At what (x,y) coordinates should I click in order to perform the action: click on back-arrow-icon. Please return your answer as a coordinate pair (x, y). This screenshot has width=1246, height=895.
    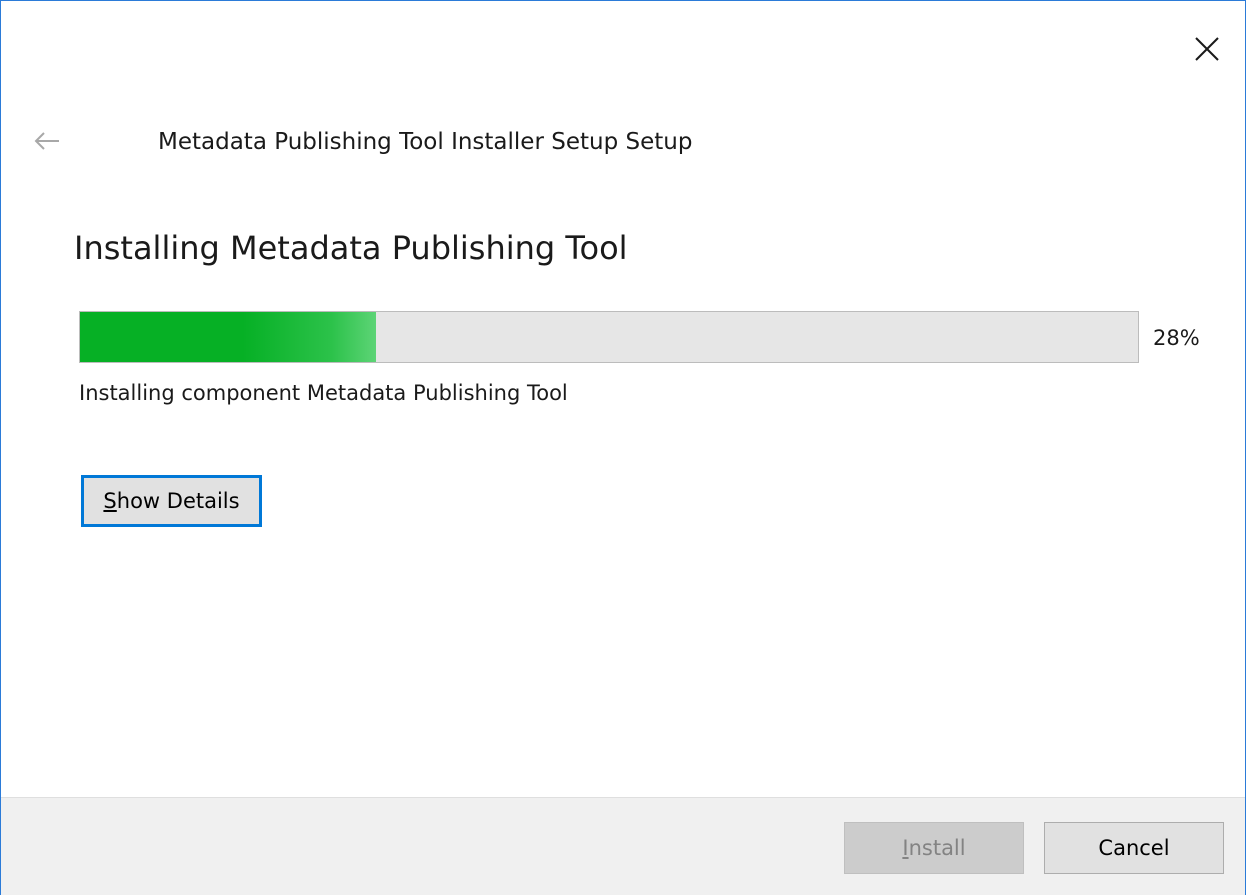
    Looking at the image, I should click on (46, 141).